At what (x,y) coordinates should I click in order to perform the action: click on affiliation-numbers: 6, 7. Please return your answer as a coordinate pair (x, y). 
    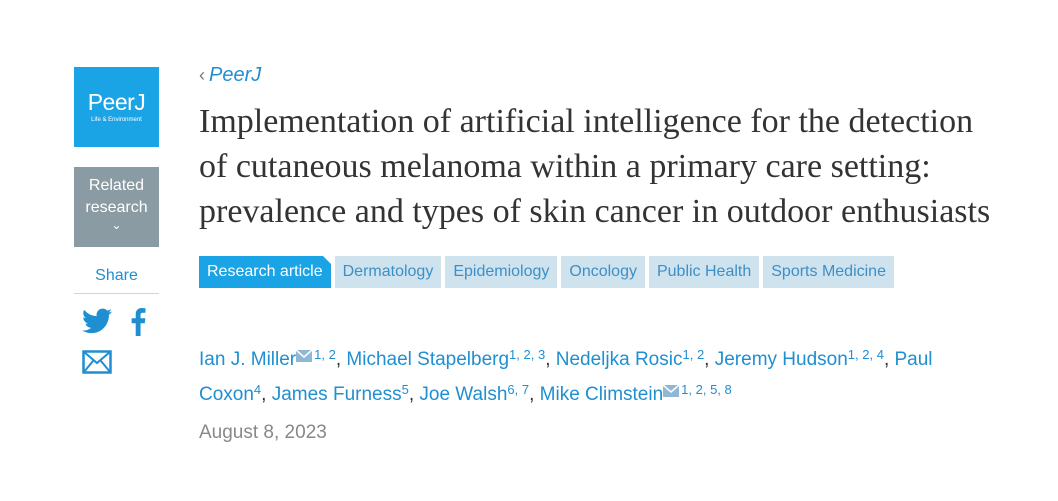
    Looking at the image, I should click on (518, 389).